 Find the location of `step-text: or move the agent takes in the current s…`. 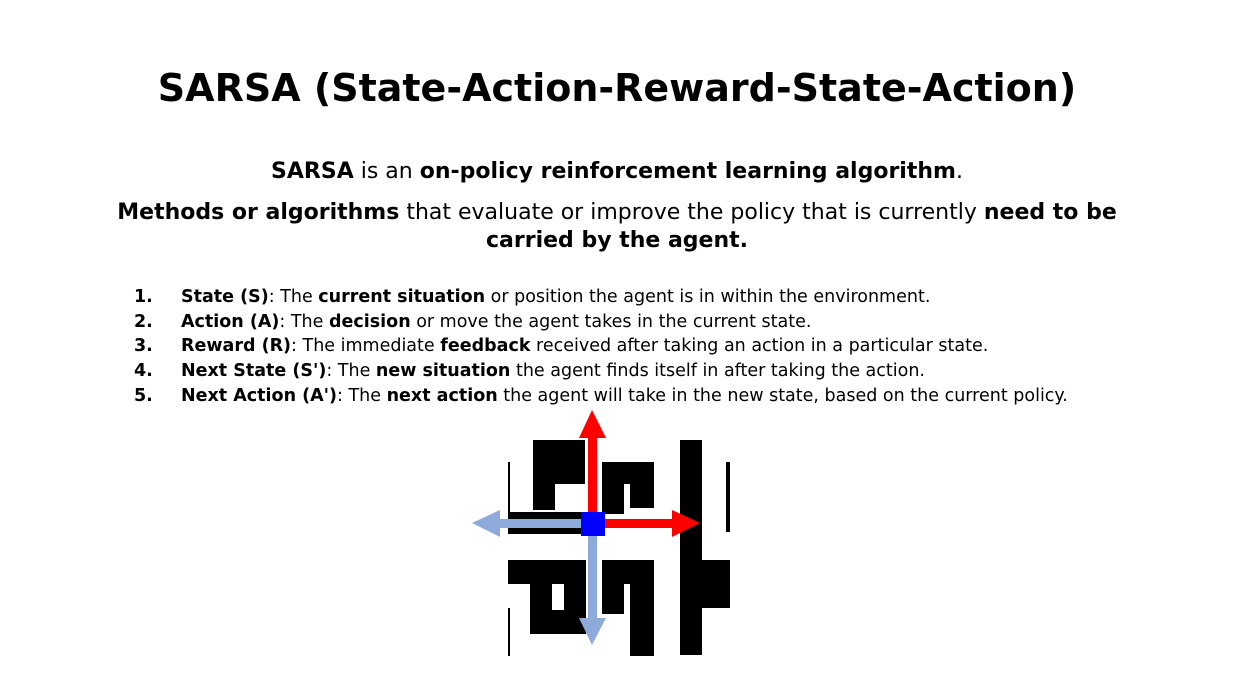

step-text: or move the agent takes in the current s… is located at coordinates (611, 321).